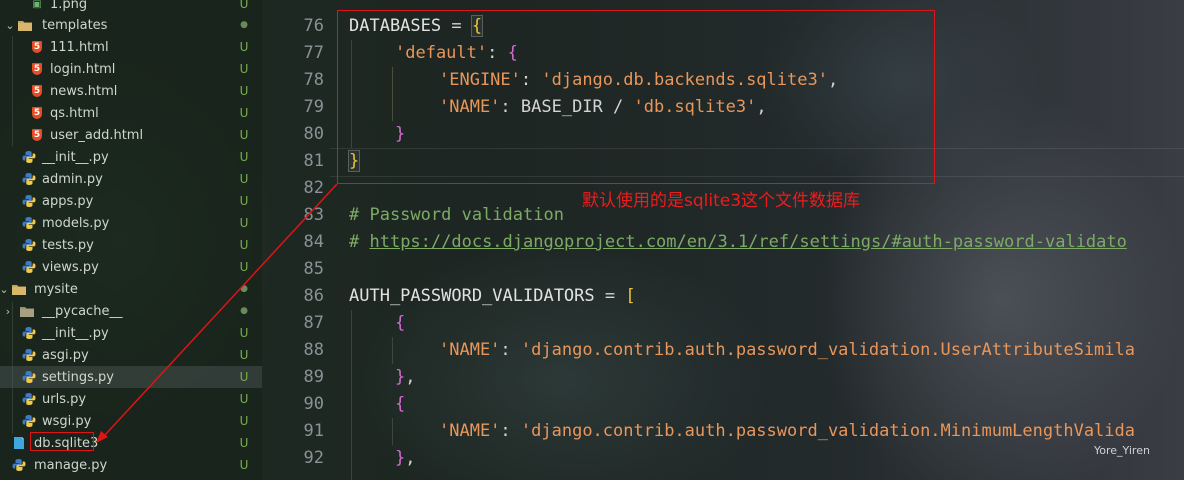  What do you see at coordinates (217, 313) in the screenshot?
I see `annotation-arrow` at bounding box center [217, 313].